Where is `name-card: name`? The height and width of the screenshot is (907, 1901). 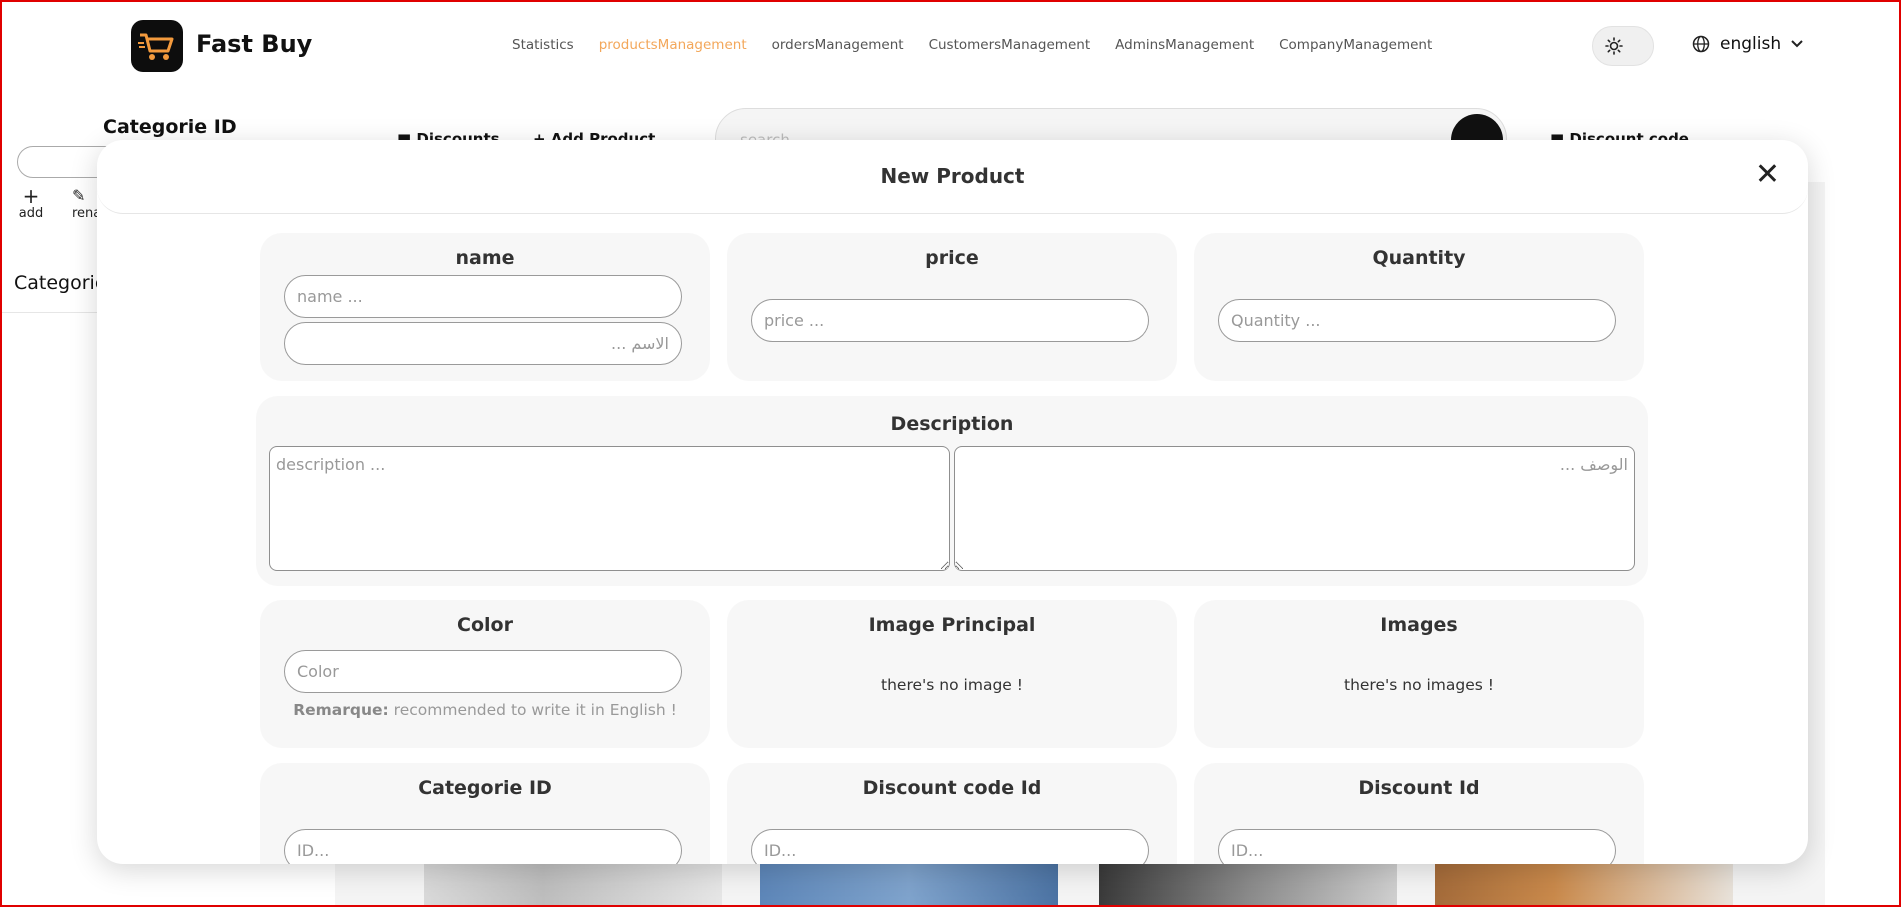 name-card: name is located at coordinates (485, 307).